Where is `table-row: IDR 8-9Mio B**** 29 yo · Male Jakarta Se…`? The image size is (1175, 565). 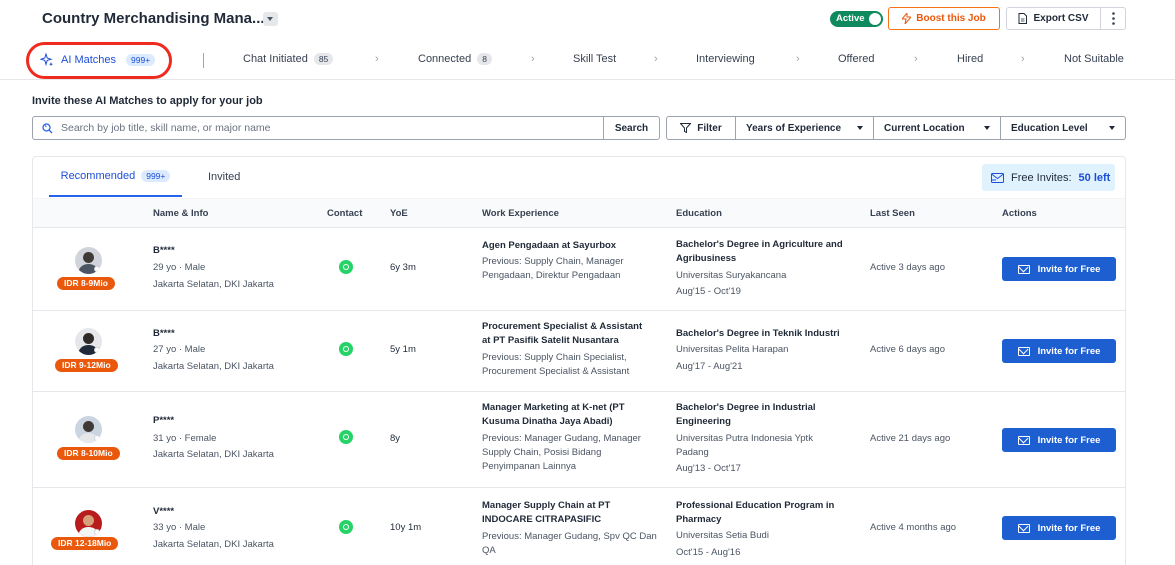
table-row: IDR 8-9Mio B**** 29 yo · Male Jakarta Se… is located at coordinates (579, 270).